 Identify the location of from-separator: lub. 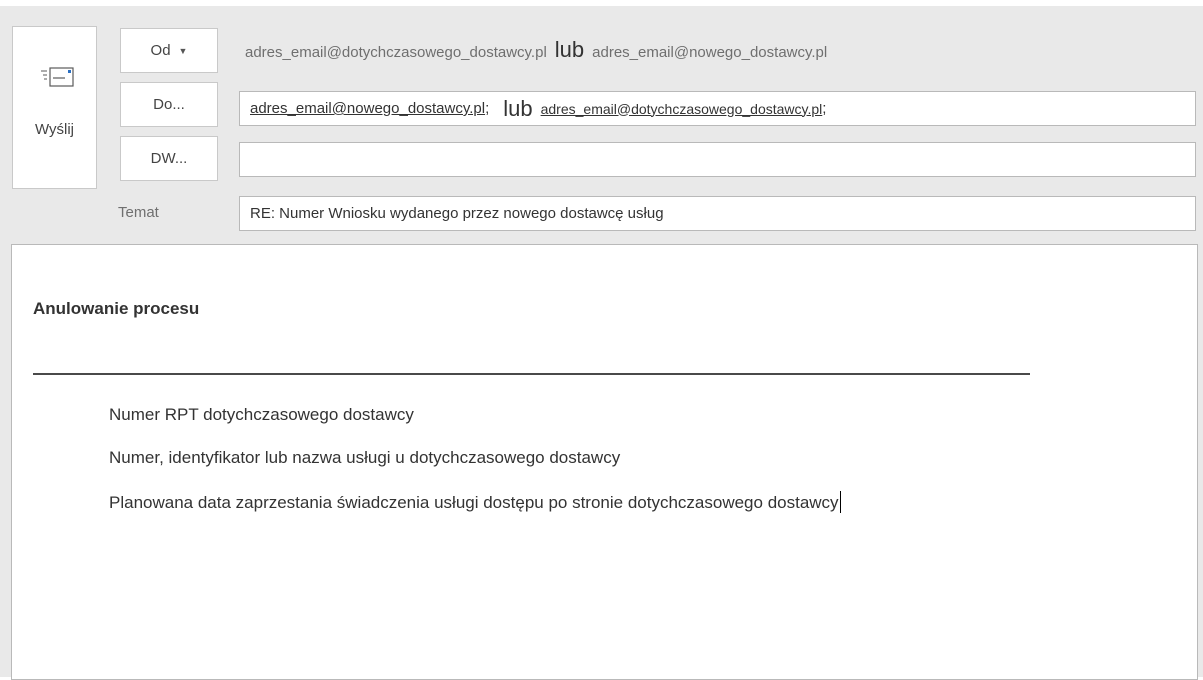
(569, 49).